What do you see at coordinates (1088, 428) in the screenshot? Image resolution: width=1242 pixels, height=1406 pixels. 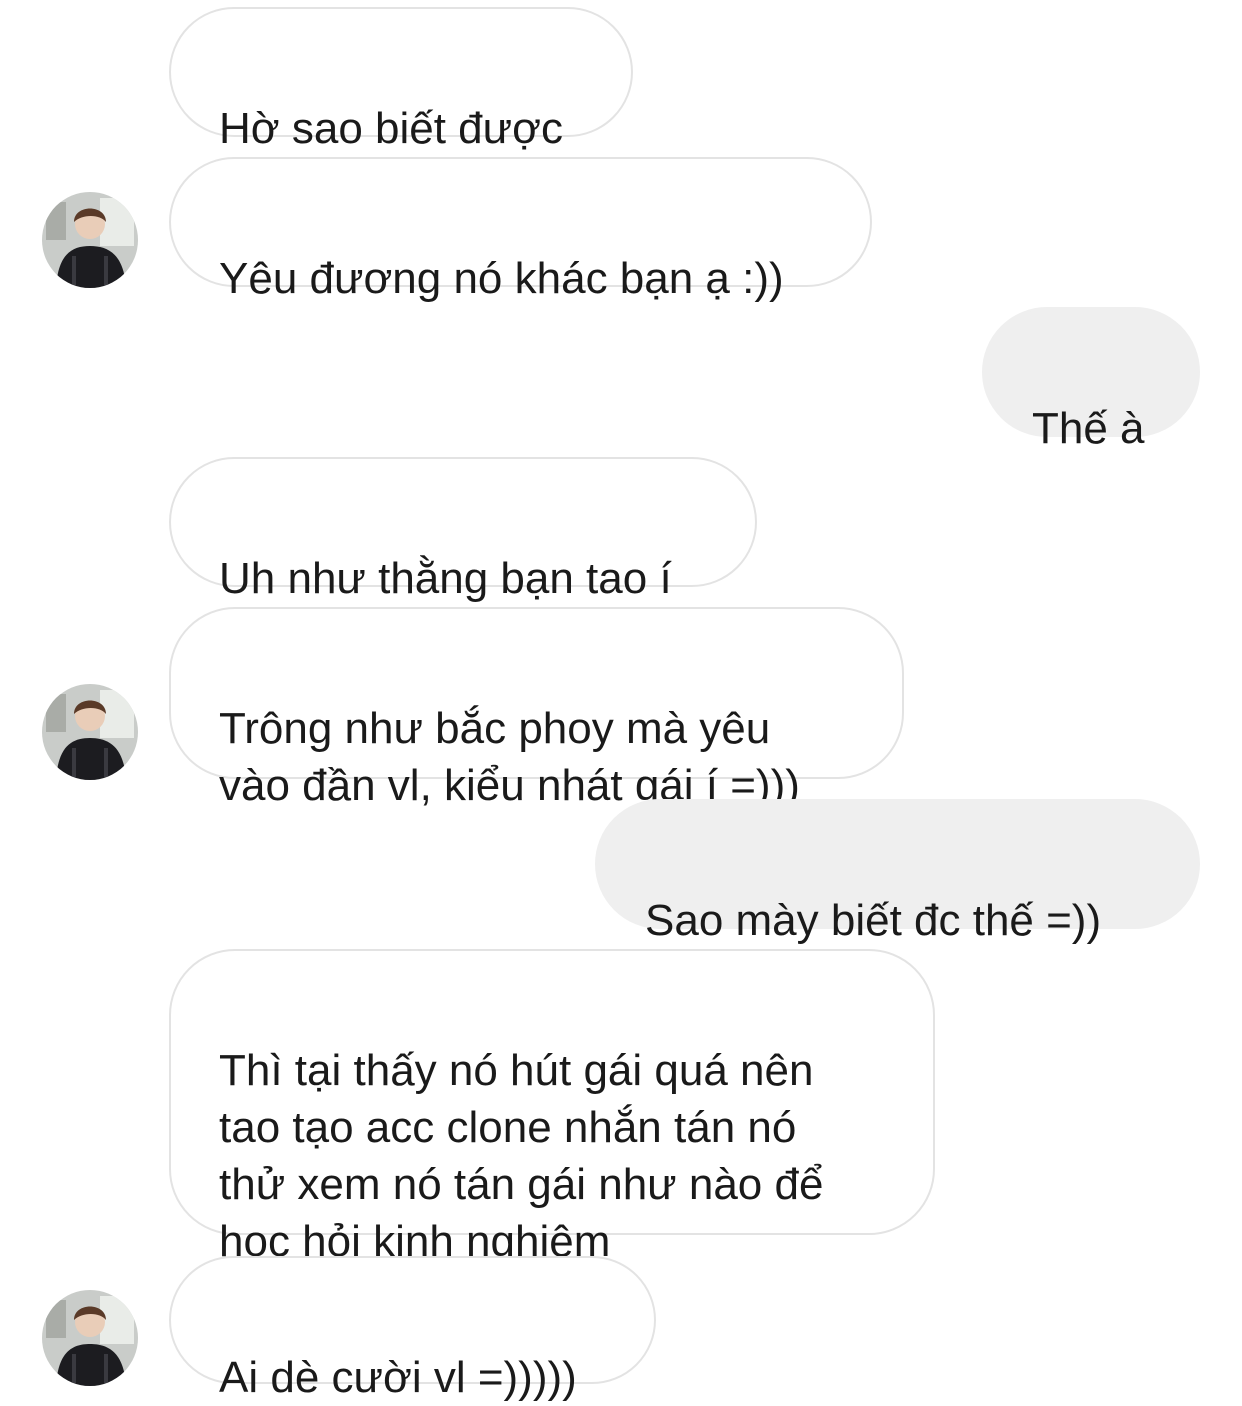 I see `message-text: Thế à` at bounding box center [1088, 428].